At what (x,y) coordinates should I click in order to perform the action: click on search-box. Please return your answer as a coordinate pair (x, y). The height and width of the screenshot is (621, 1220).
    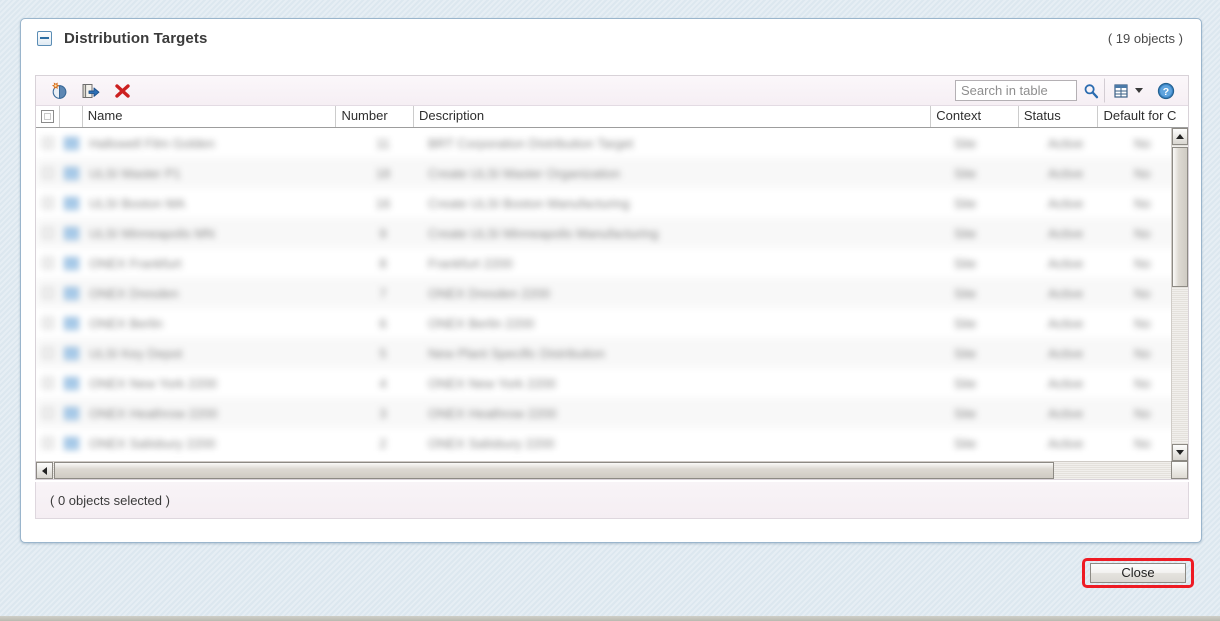
    Looking at the image, I should click on (1030, 90).